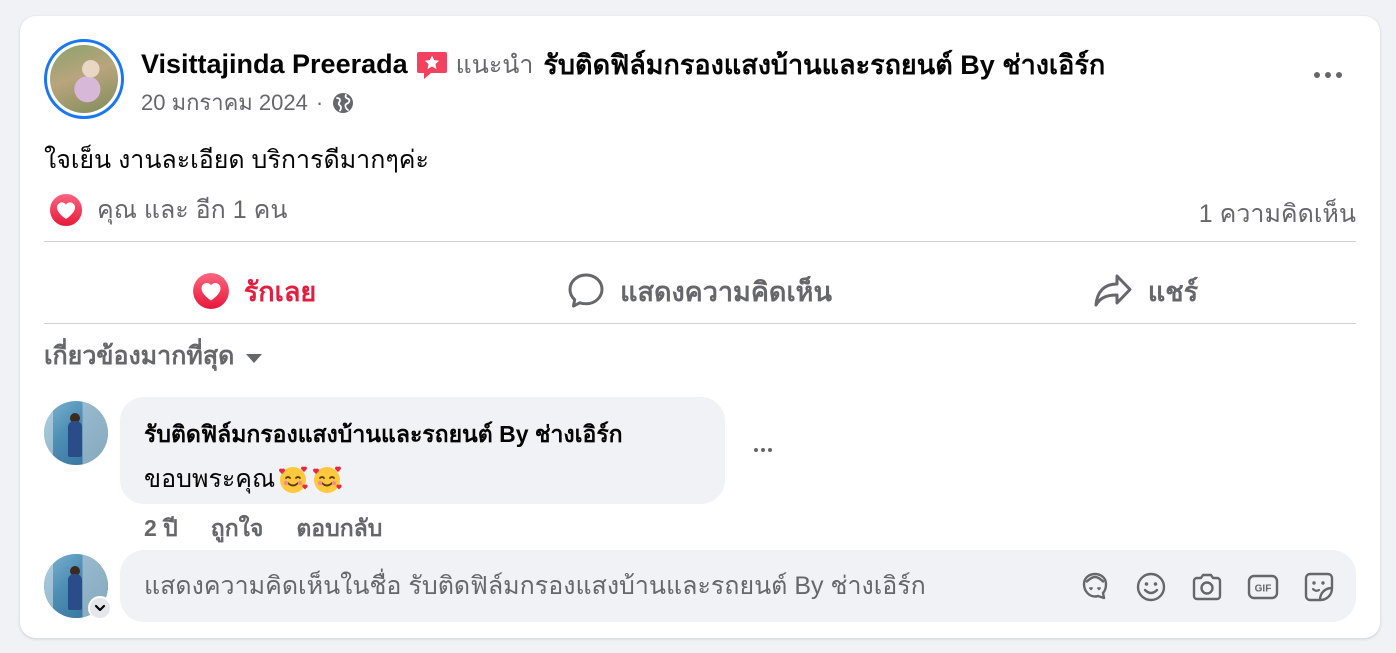 The width and height of the screenshot is (1396, 653). What do you see at coordinates (161, 529) in the screenshot?
I see `comment-age: 2 ปี` at bounding box center [161, 529].